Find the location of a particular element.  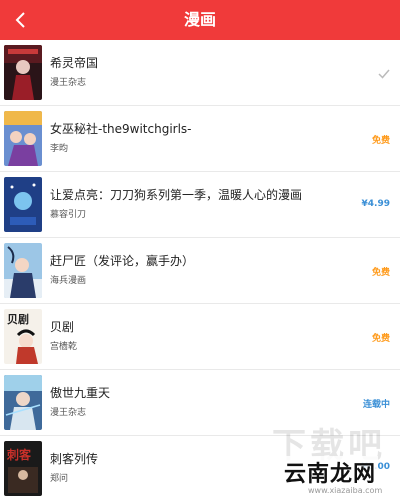

comic-title: 赶尸匠（发评论，赢手办） is located at coordinates (122, 261).